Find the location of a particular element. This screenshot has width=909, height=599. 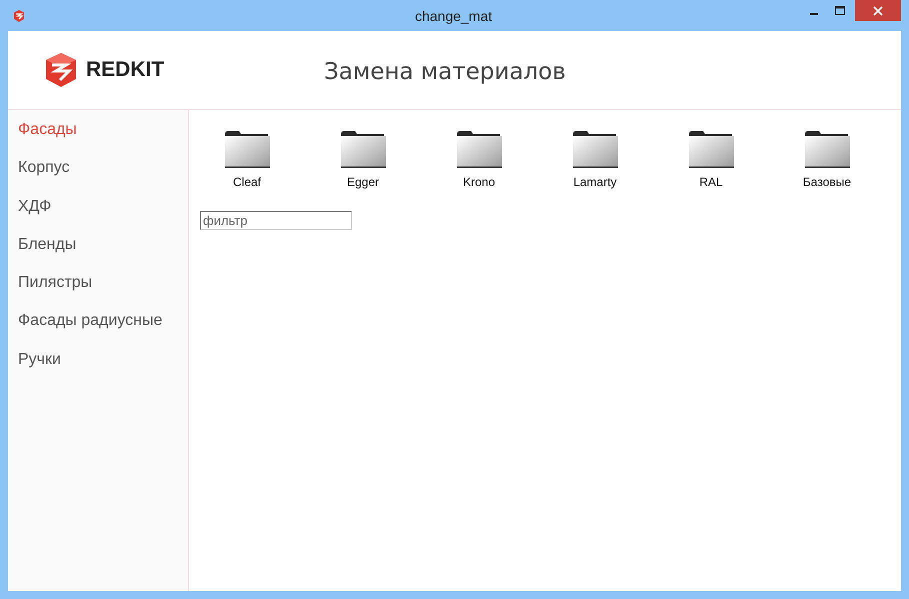

close-icon is located at coordinates (878, 11).